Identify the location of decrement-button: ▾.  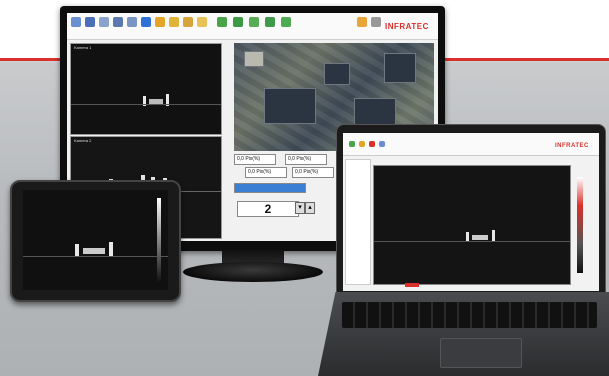
(300, 208).